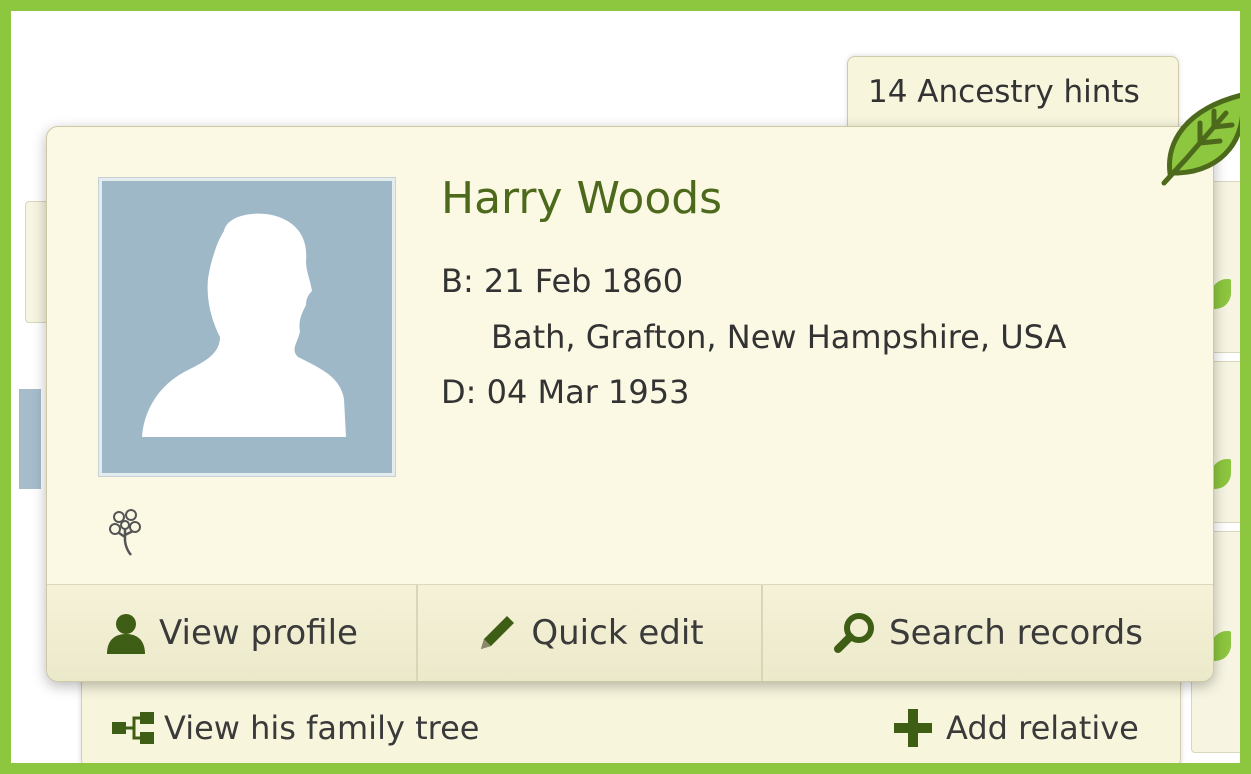 The image size is (1251, 774). Describe the element at coordinates (1203, 137) in the screenshot. I see `leaf-icon` at that location.